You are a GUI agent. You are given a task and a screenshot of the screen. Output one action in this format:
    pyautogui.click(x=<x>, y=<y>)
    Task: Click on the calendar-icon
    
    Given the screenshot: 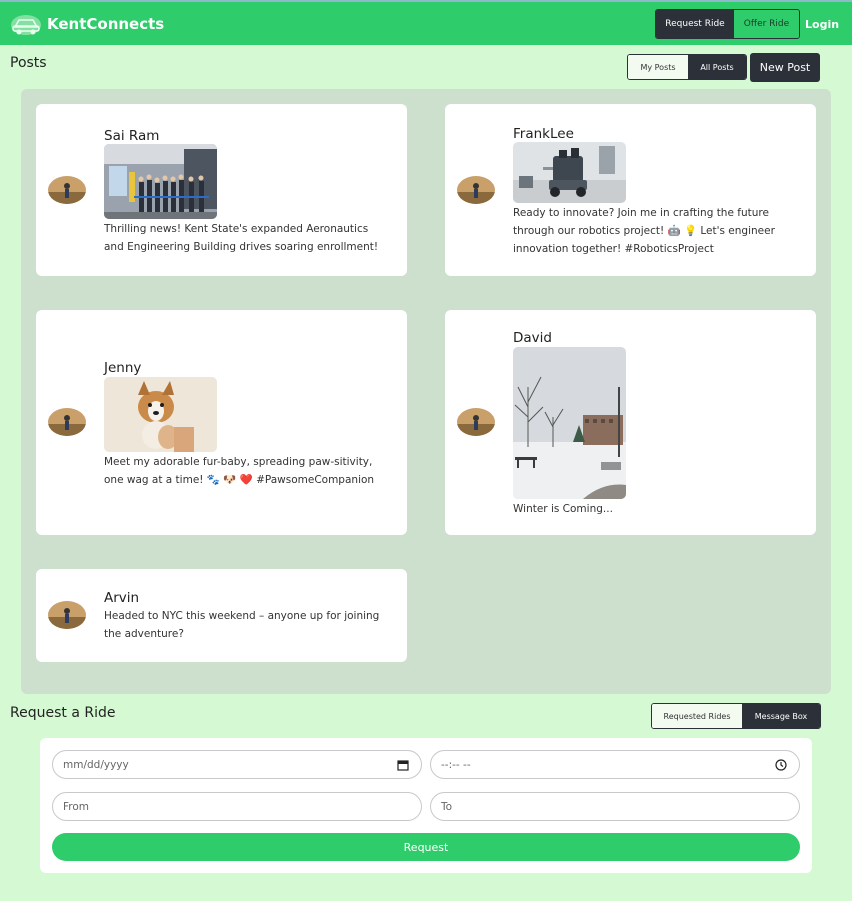 What is the action you would take?
    pyautogui.click(x=403, y=765)
    